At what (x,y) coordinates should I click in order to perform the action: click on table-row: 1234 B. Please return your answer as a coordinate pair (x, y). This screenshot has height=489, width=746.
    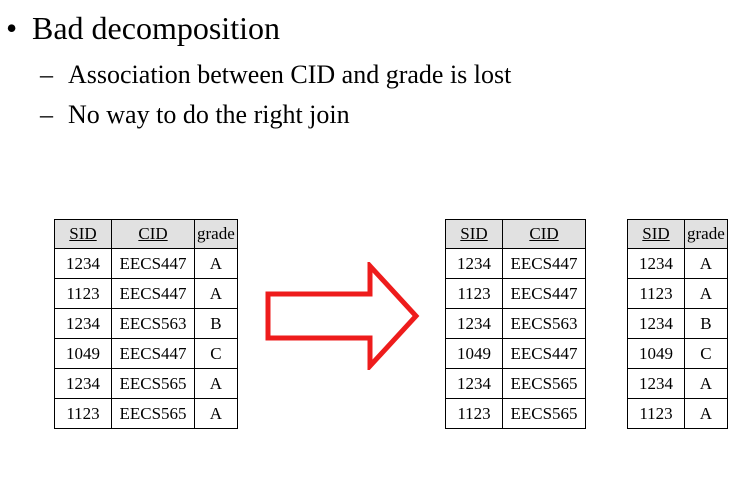
    Looking at the image, I should click on (677, 323).